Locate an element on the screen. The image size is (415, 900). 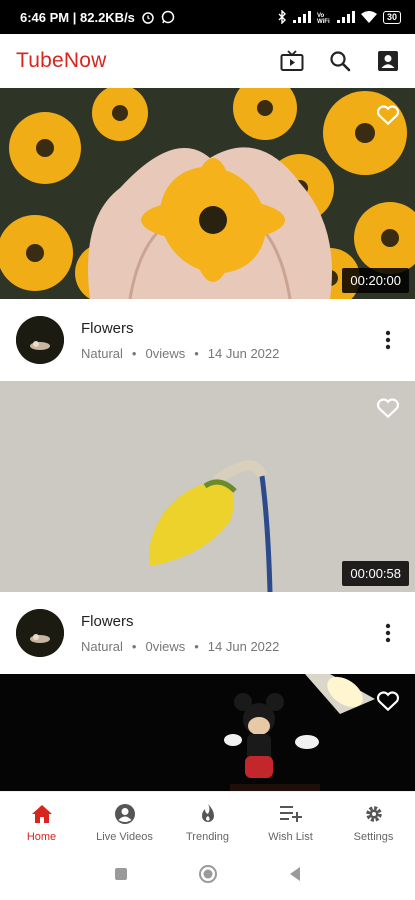
playlist-add-icon is located at coordinates (291, 814).